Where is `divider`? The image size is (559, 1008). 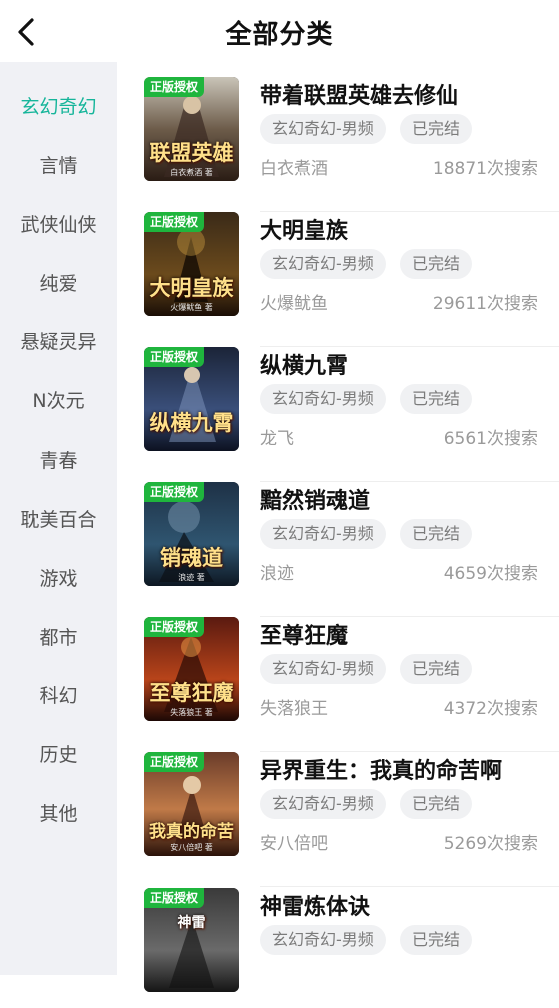 divider is located at coordinates (409, 886).